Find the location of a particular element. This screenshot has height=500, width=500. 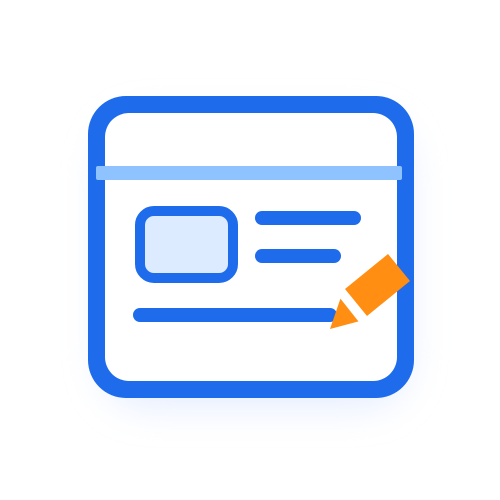

header-divider is located at coordinates (249, 173).